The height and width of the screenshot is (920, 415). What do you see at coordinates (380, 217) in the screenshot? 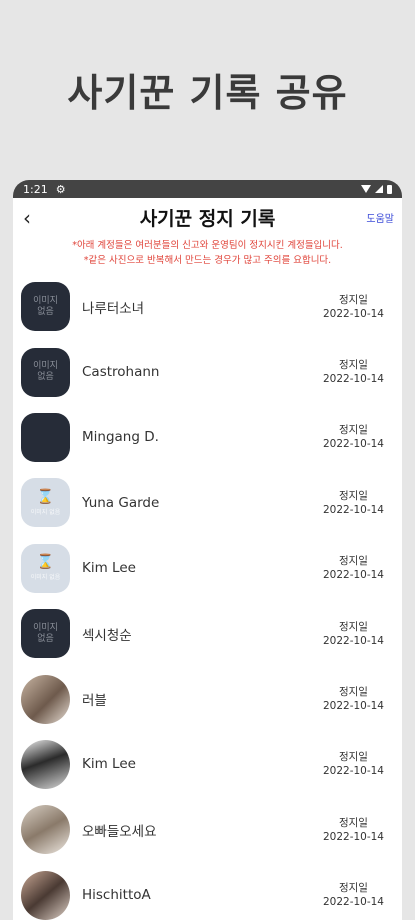
I see `help-link: 도움말` at bounding box center [380, 217].